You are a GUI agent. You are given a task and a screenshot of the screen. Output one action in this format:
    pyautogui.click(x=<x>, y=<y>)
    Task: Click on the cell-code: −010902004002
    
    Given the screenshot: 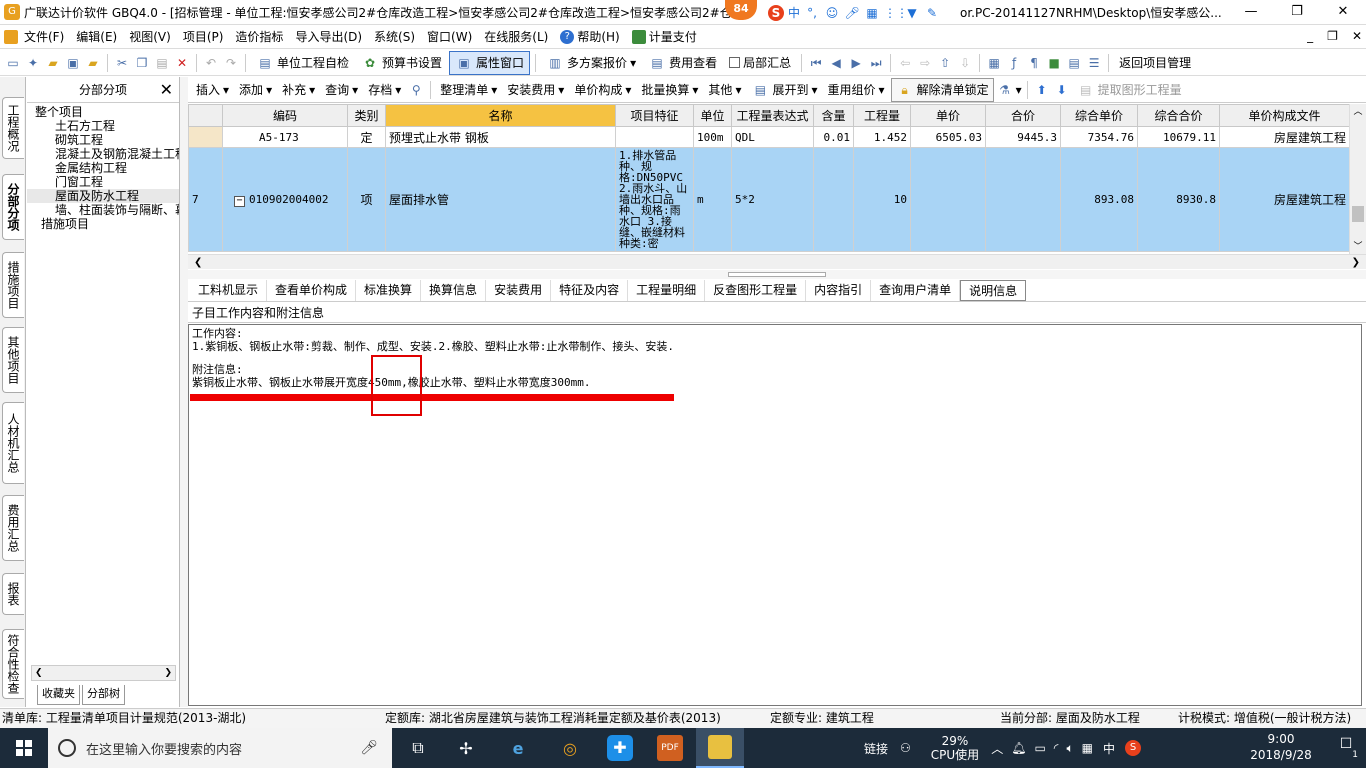 What is the action you would take?
    pyautogui.click(x=285, y=199)
    